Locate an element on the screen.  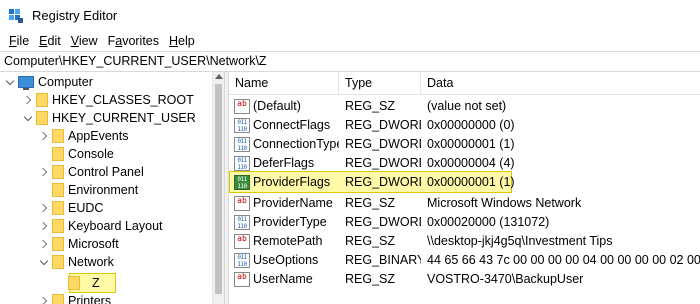
tree-item-label: Computer is located at coordinates (65, 82).